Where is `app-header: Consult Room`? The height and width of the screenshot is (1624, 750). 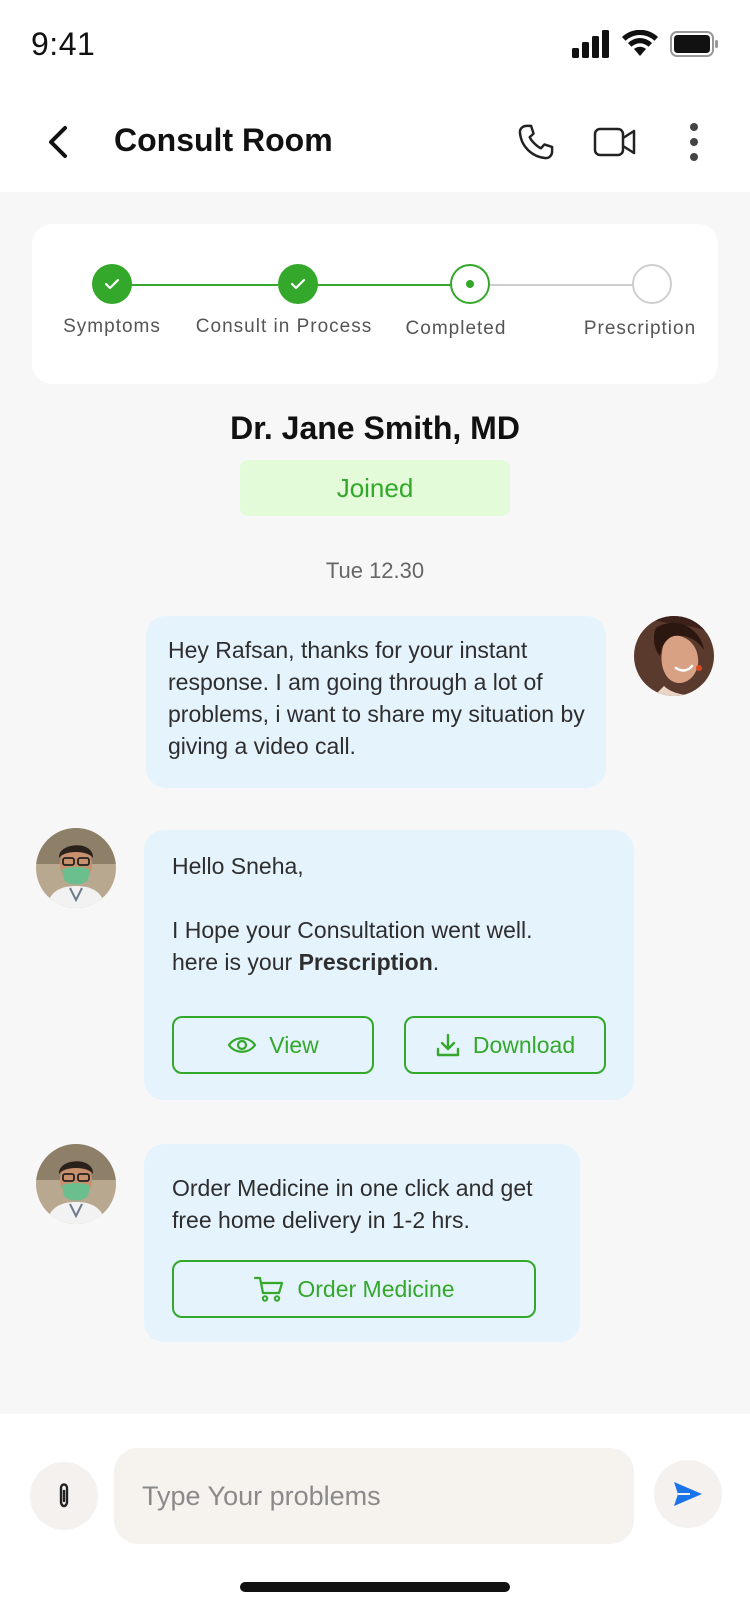 app-header: Consult Room is located at coordinates (375, 146).